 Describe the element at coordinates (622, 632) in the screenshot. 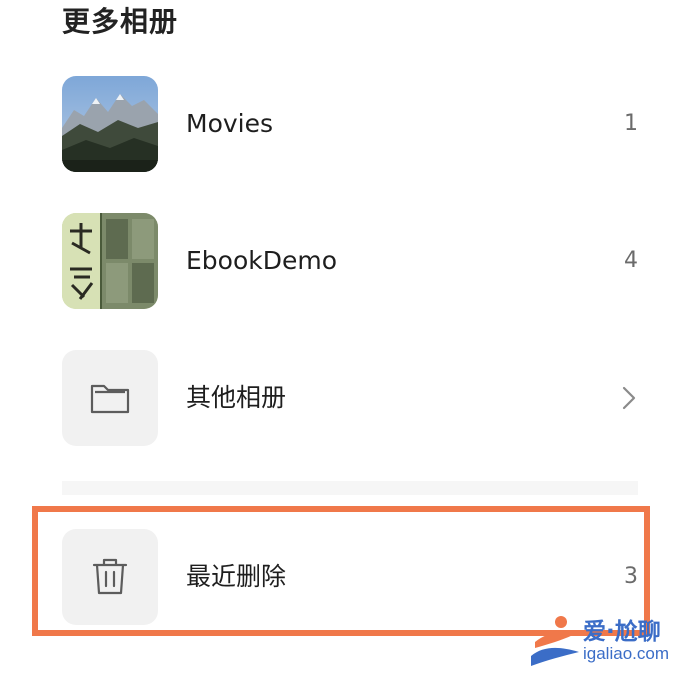

I see `watermark-main-text: 爱·尬聊` at that location.